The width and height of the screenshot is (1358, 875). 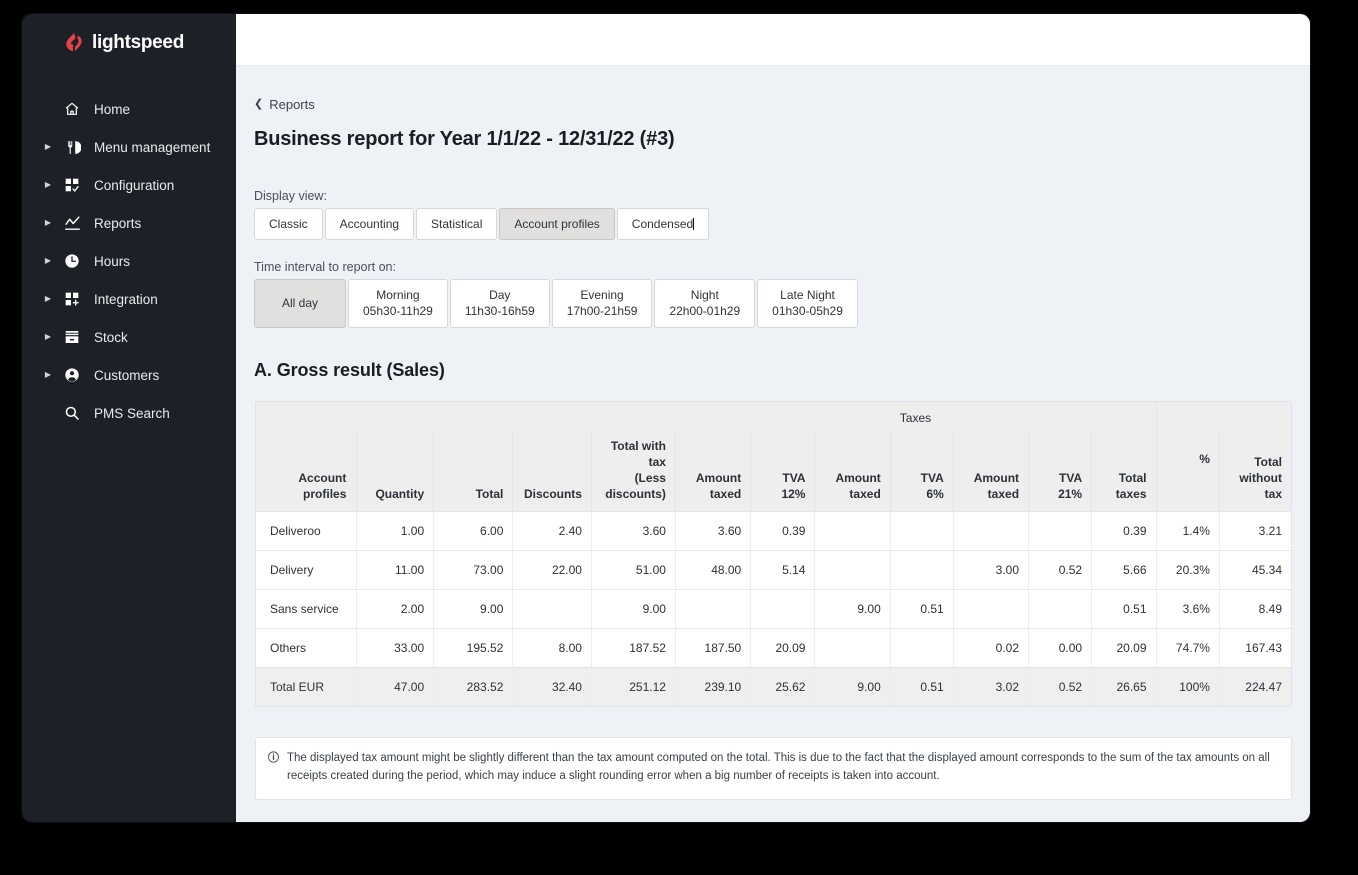 I want to click on table-cell: 0.51, so click(x=922, y=686).